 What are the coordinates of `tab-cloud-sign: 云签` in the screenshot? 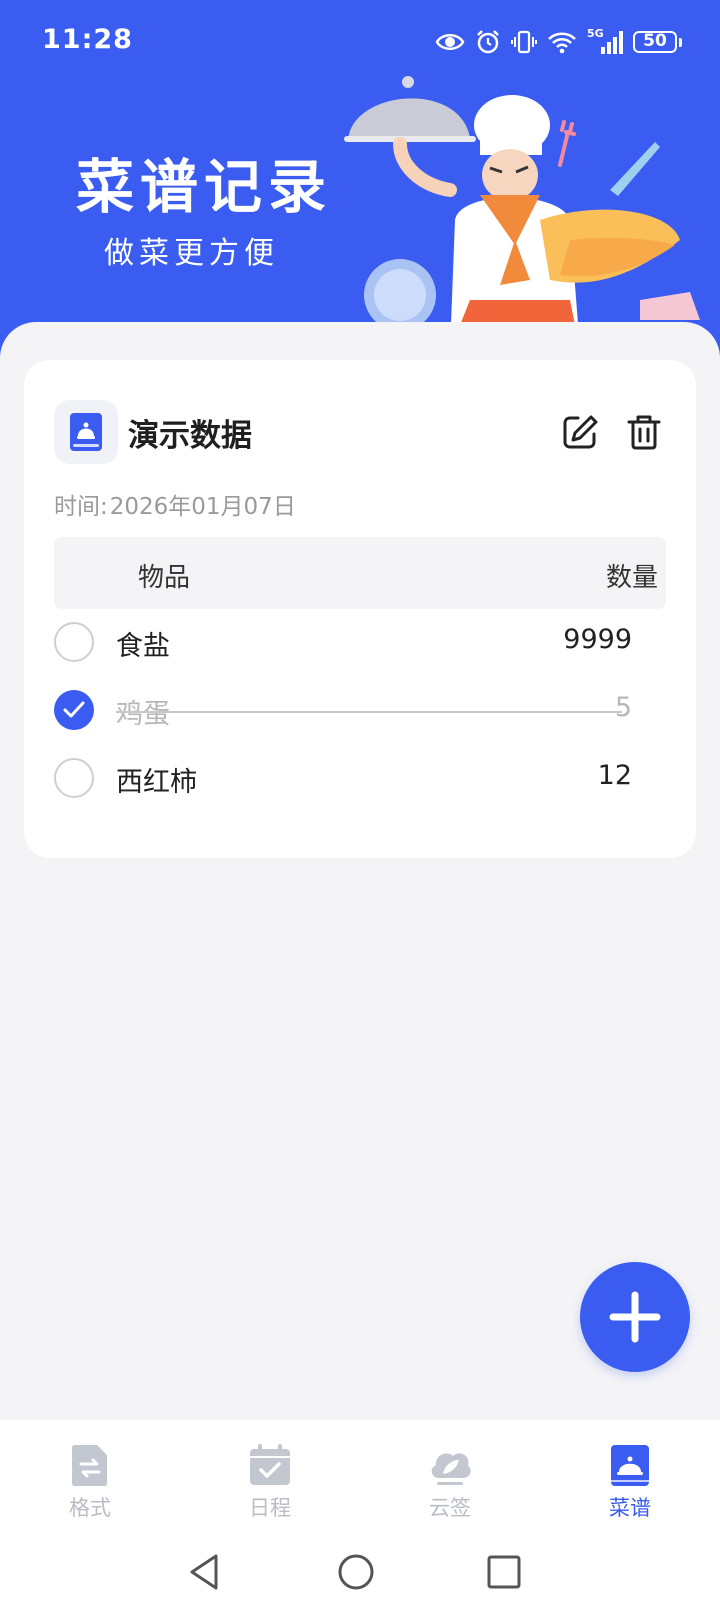 It's located at (450, 1487).